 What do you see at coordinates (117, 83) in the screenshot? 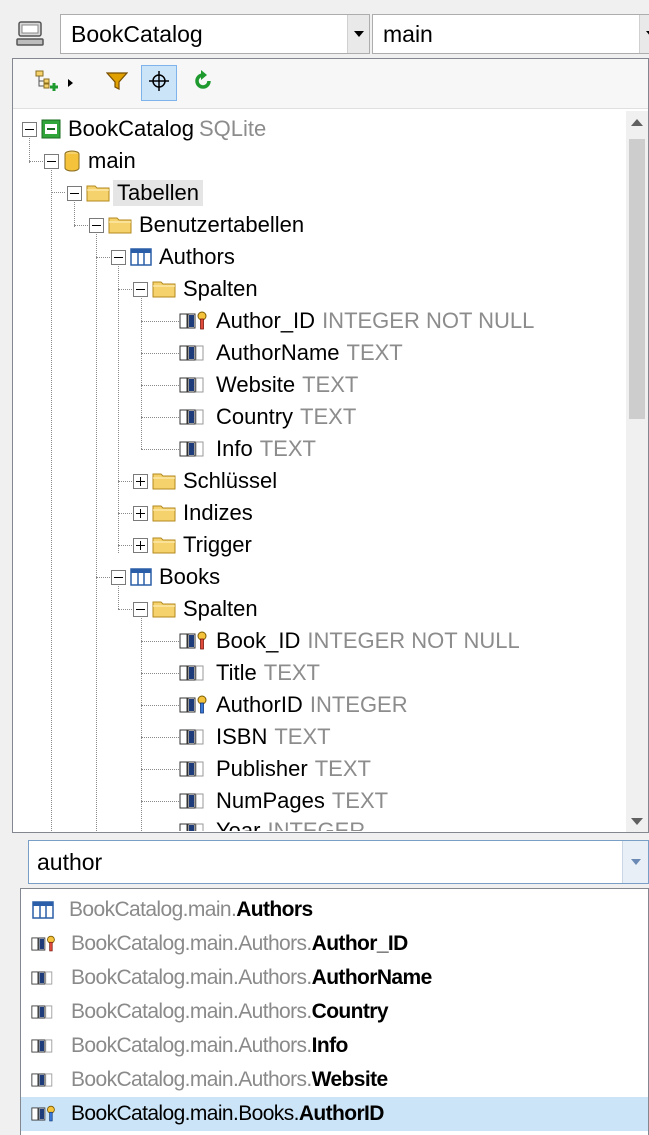
I see `filter-button` at bounding box center [117, 83].